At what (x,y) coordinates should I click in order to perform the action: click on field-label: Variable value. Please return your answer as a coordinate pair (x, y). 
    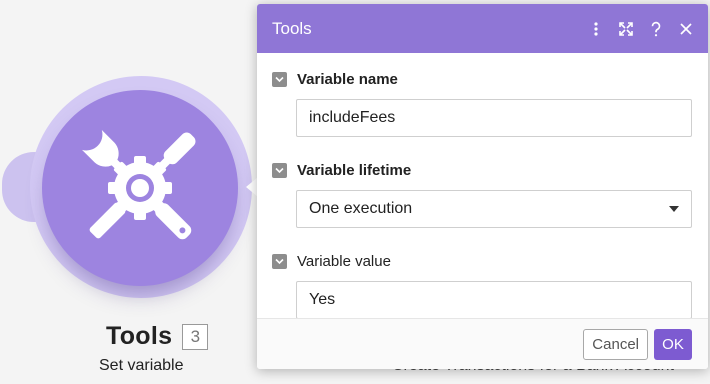
    Looking at the image, I should click on (344, 261).